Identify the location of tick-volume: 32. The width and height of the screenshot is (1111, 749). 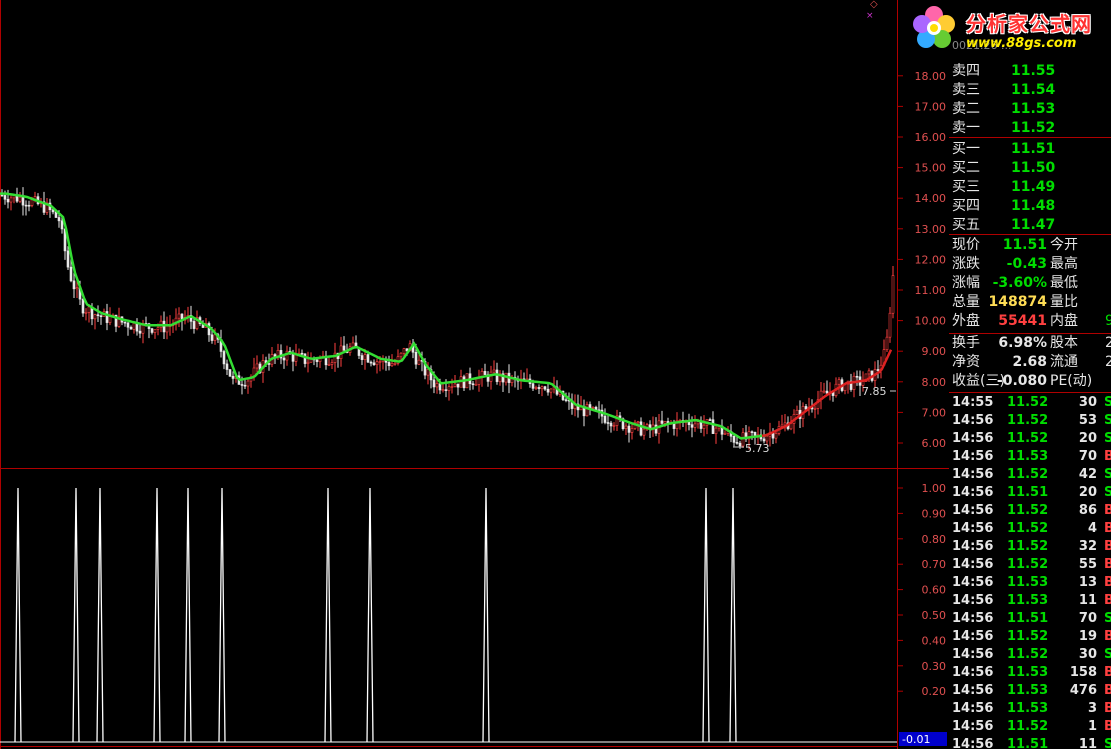
(1087, 546).